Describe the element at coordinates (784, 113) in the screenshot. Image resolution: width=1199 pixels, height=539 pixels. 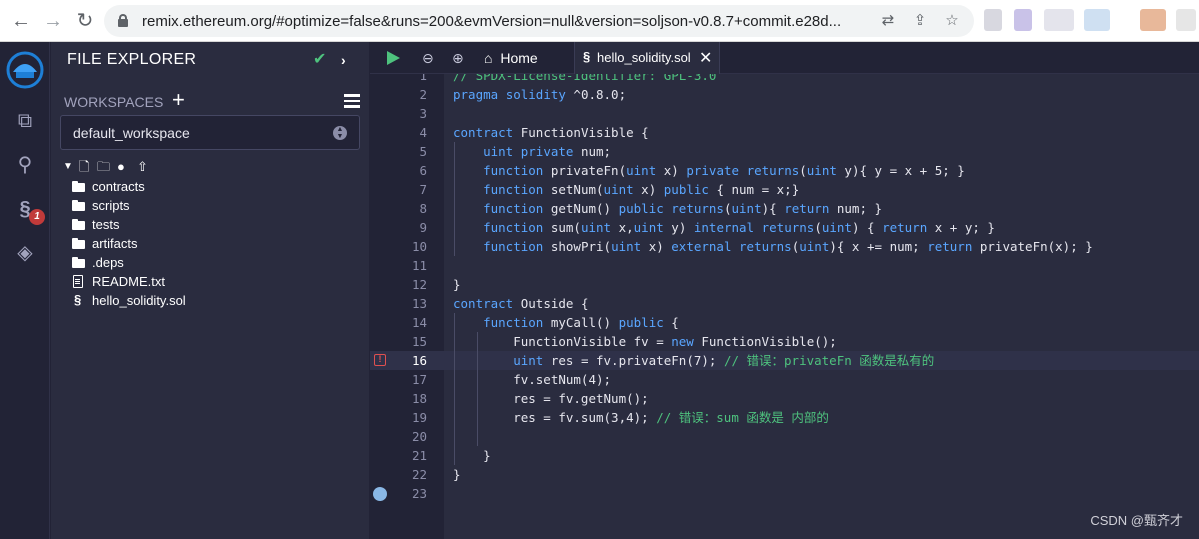
I see `code-line: 3` at that location.